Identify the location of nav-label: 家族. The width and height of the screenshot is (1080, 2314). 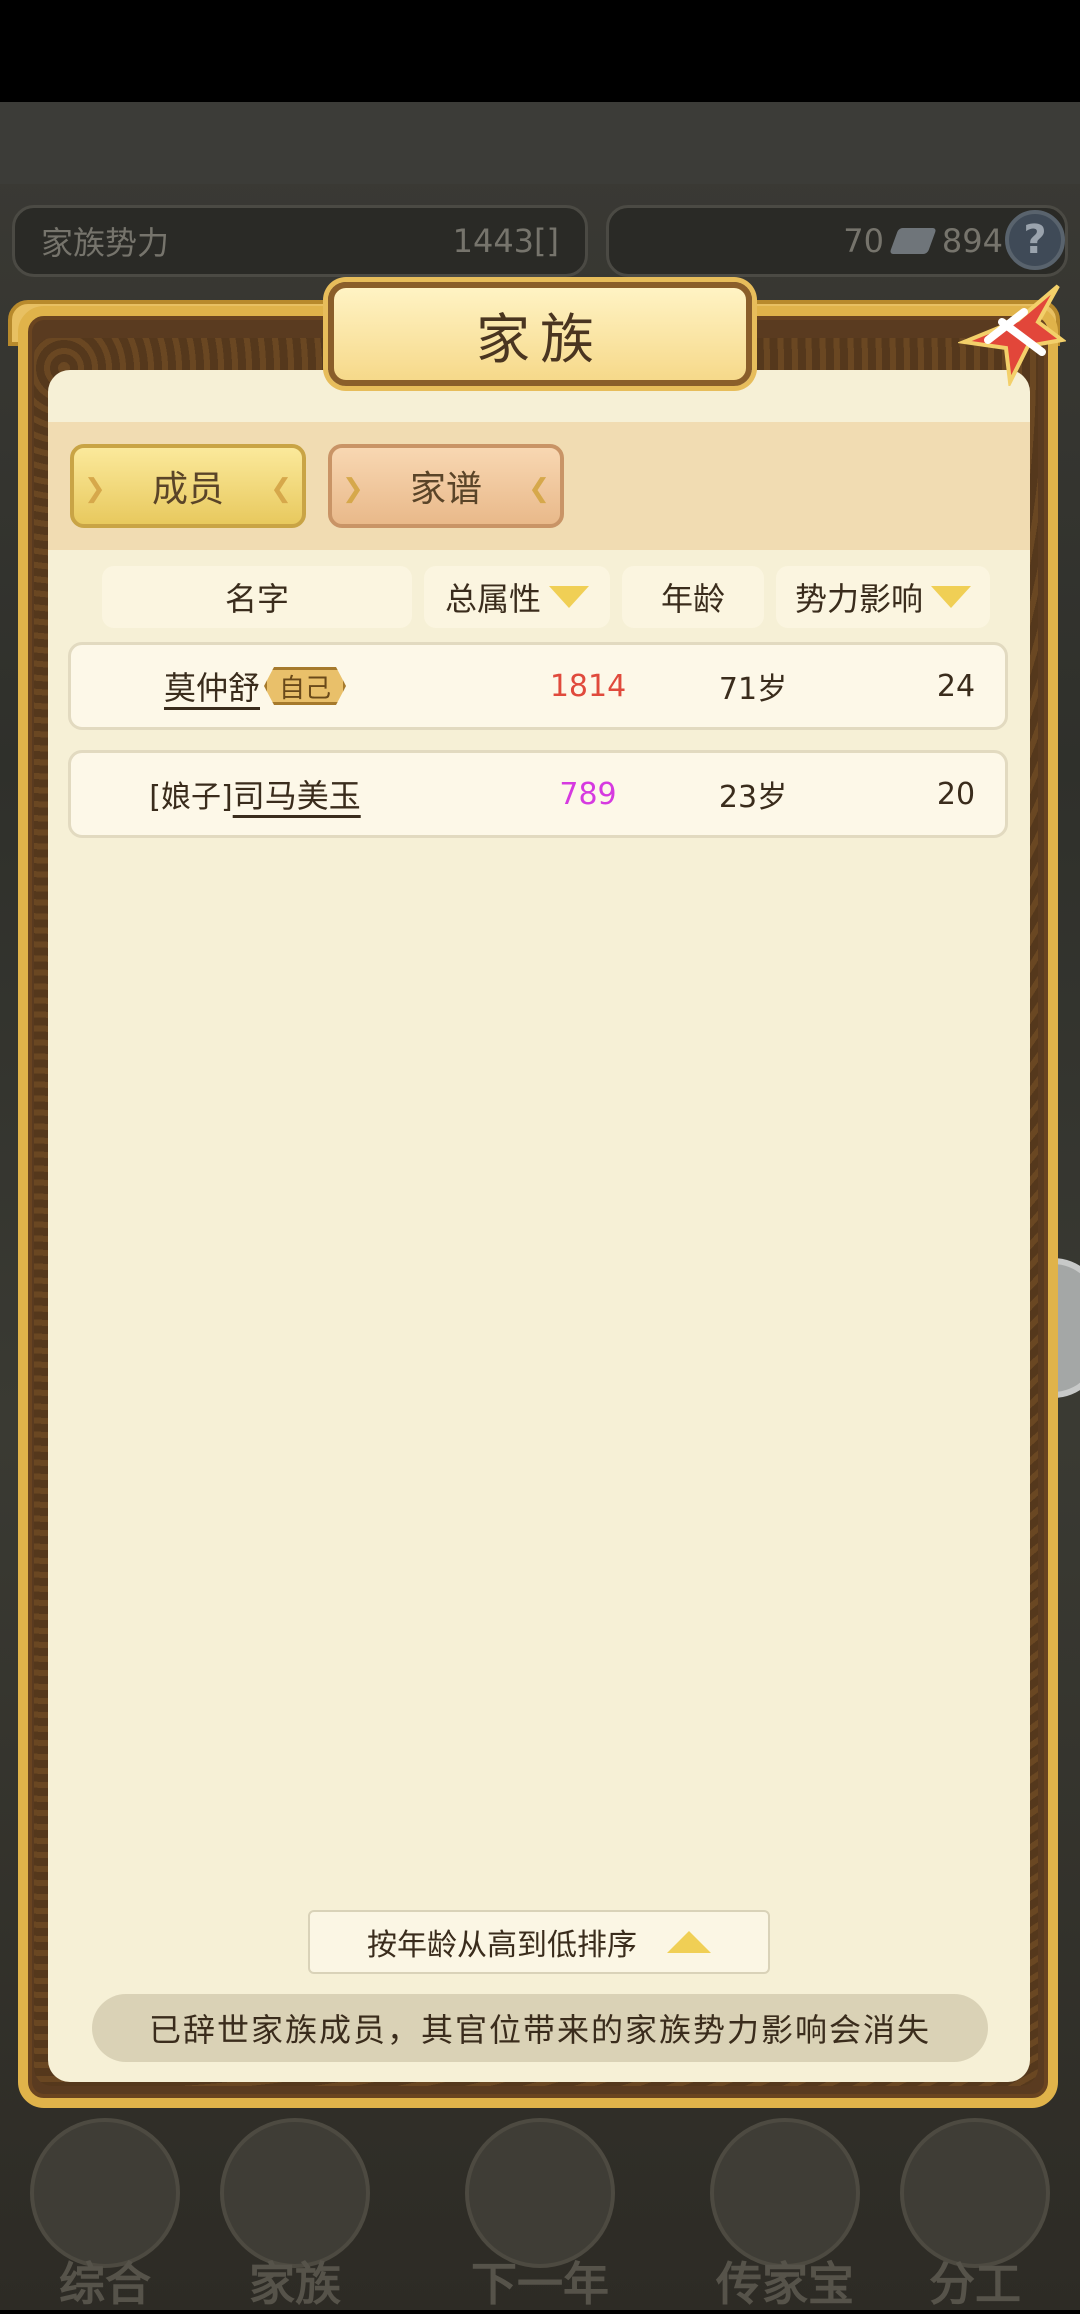
(295, 2284).